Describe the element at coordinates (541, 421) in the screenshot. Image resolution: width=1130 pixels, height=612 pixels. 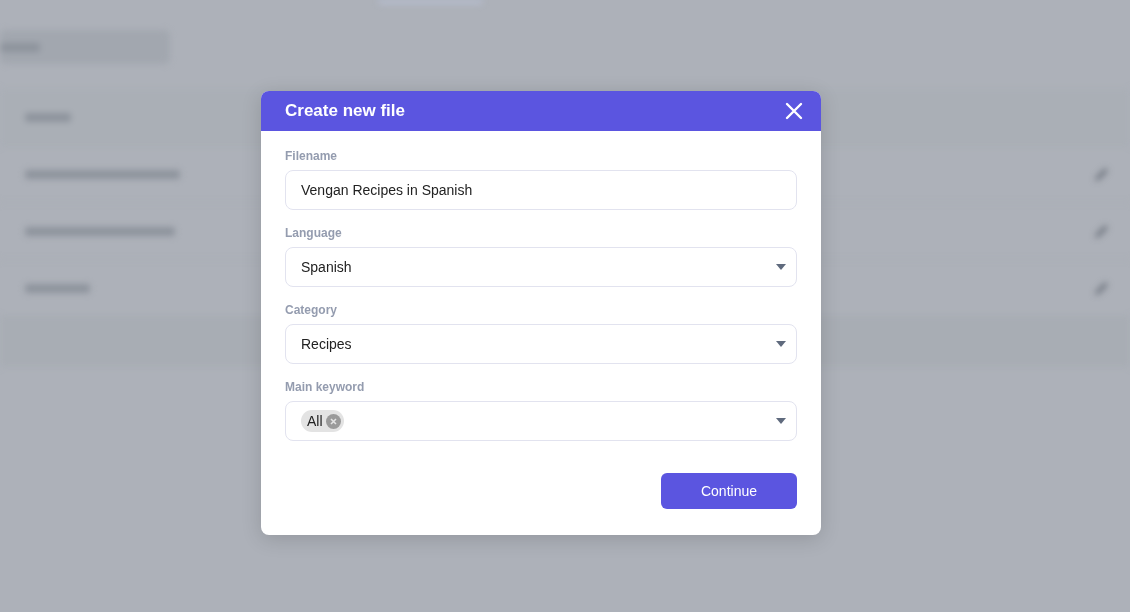
I see `select-field: All` at that location.